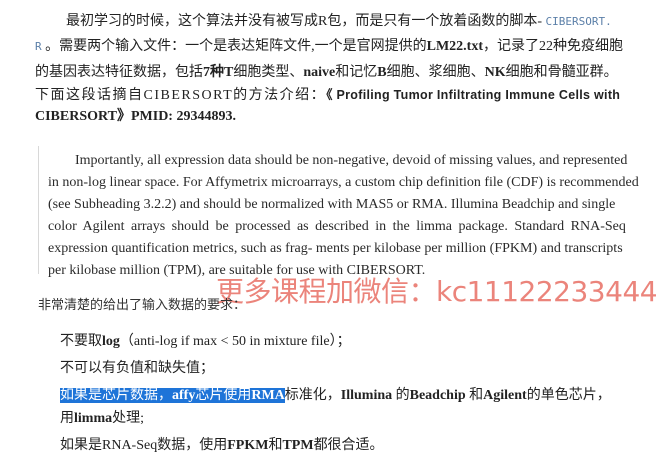 The image size is (667, 462). I want to click on requirements-heading: 非常清楚的给出了输入数据的要求：, so click(142, 304).